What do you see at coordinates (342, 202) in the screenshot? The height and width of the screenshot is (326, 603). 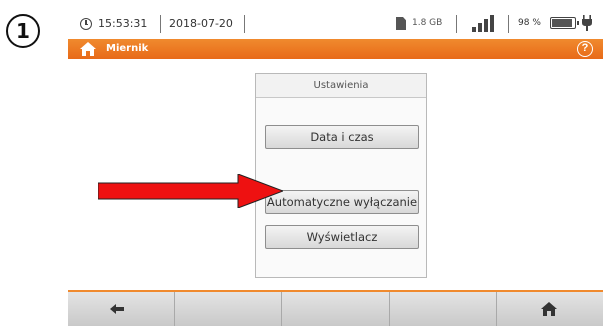 I see `auto-power-off-button: Automatyczne wyłączanie` at bounding box center [342, 202].